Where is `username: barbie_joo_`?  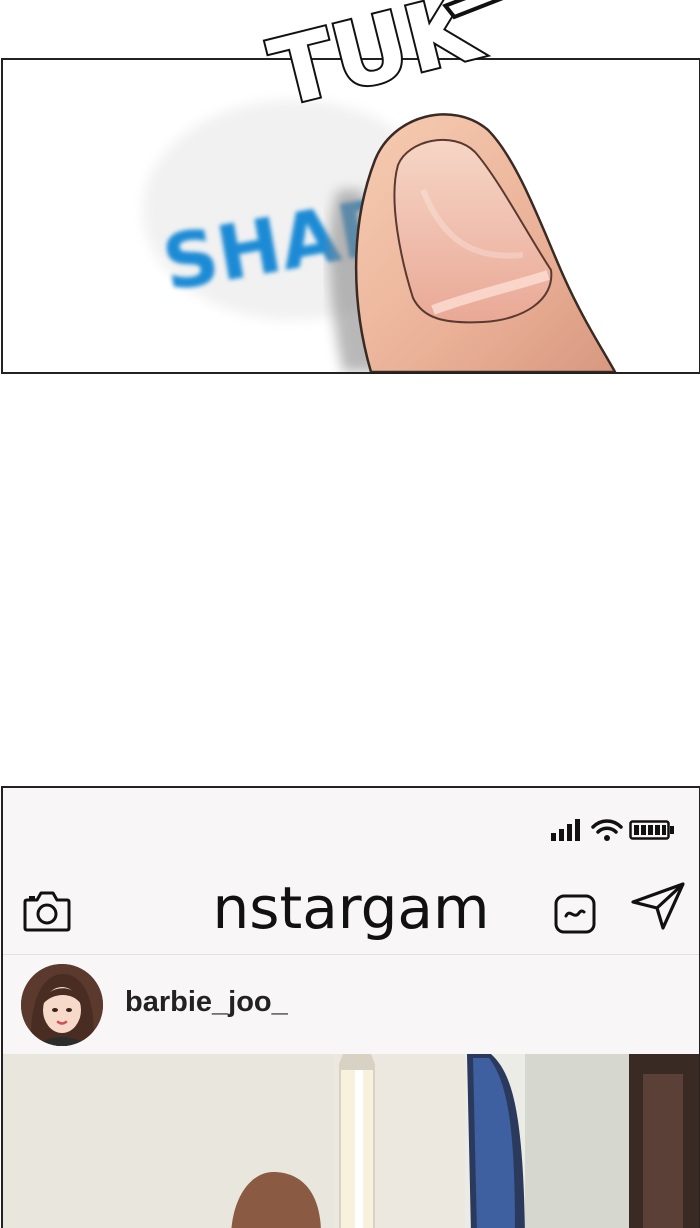 username: barbie_joo_ is located at coordinates (206, 1002).